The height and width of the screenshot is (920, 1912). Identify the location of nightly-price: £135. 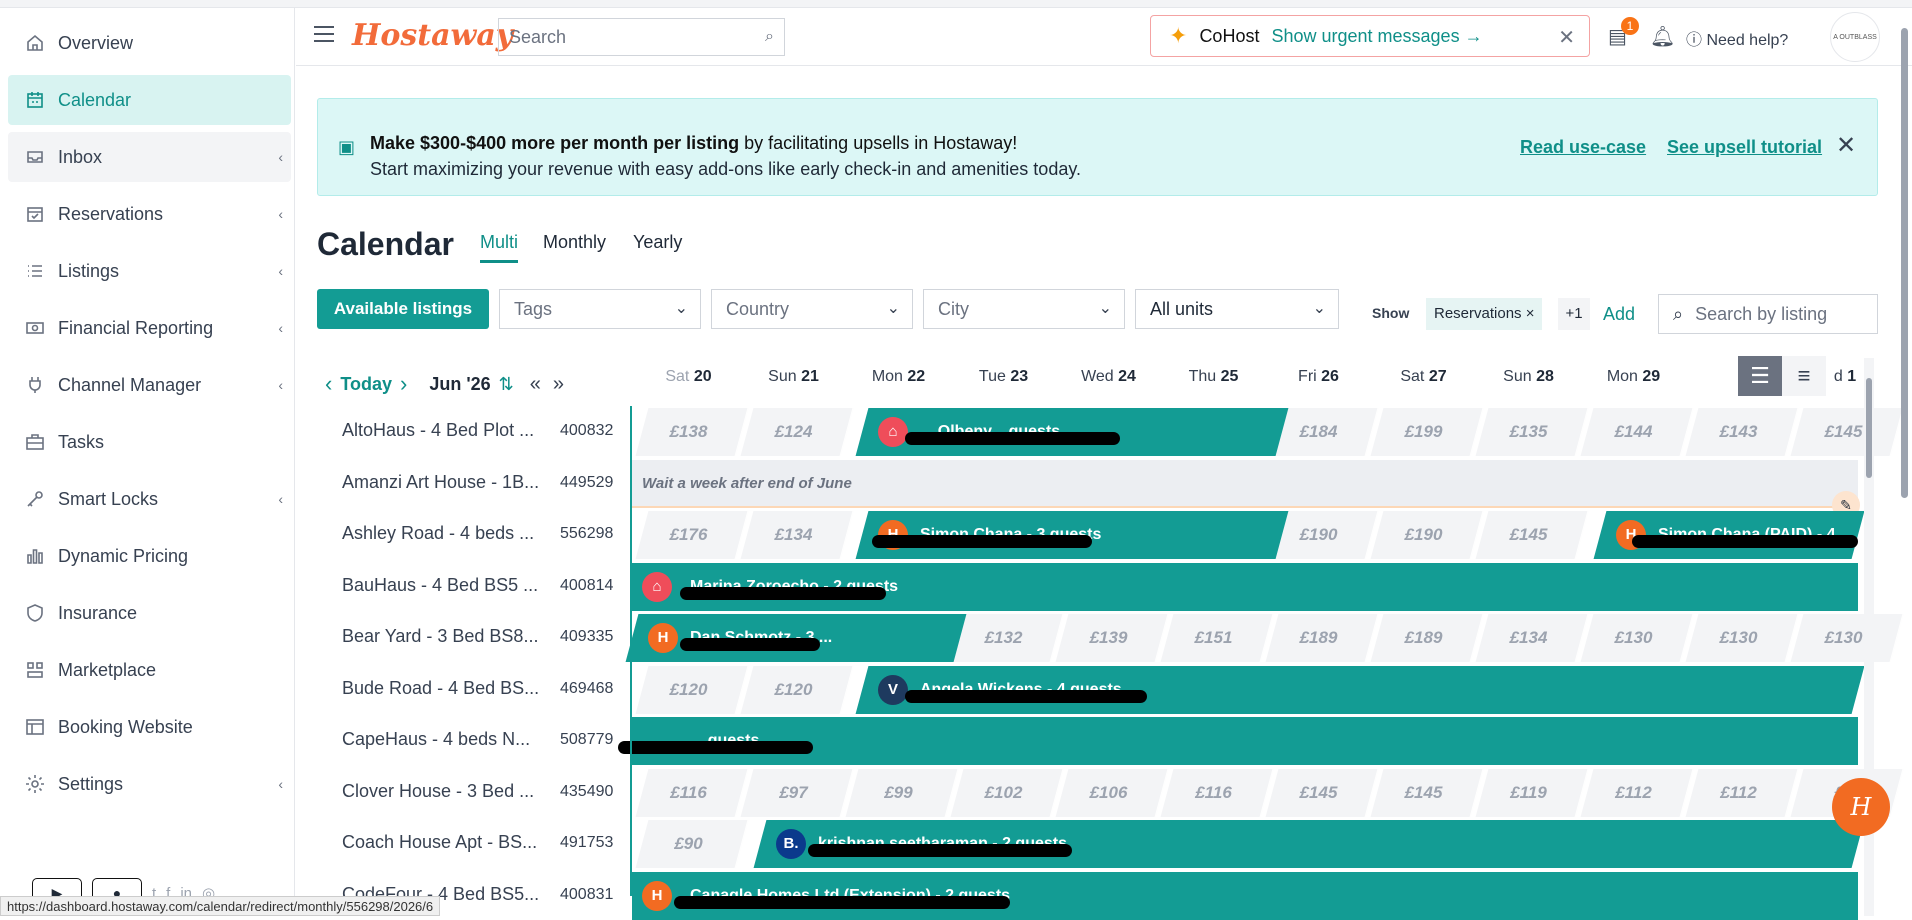
(1528, 432).